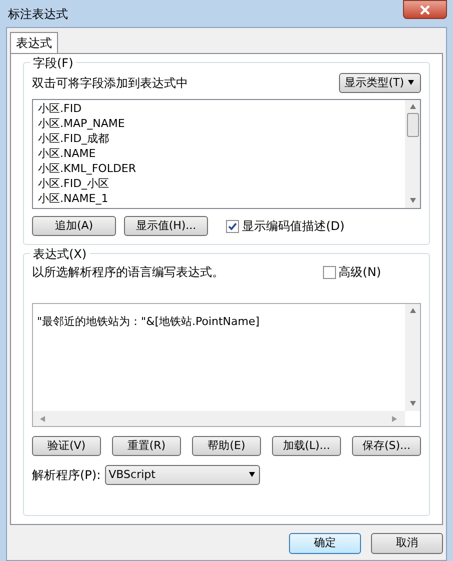 The image size is (453, 561). I want to click on dialog-button: 确定, so click(325, 543).